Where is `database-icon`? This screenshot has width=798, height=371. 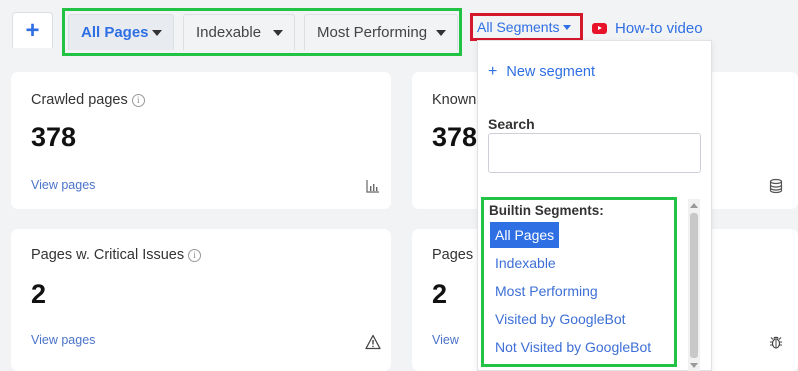
database-icon is located at coordinates (776, 186).